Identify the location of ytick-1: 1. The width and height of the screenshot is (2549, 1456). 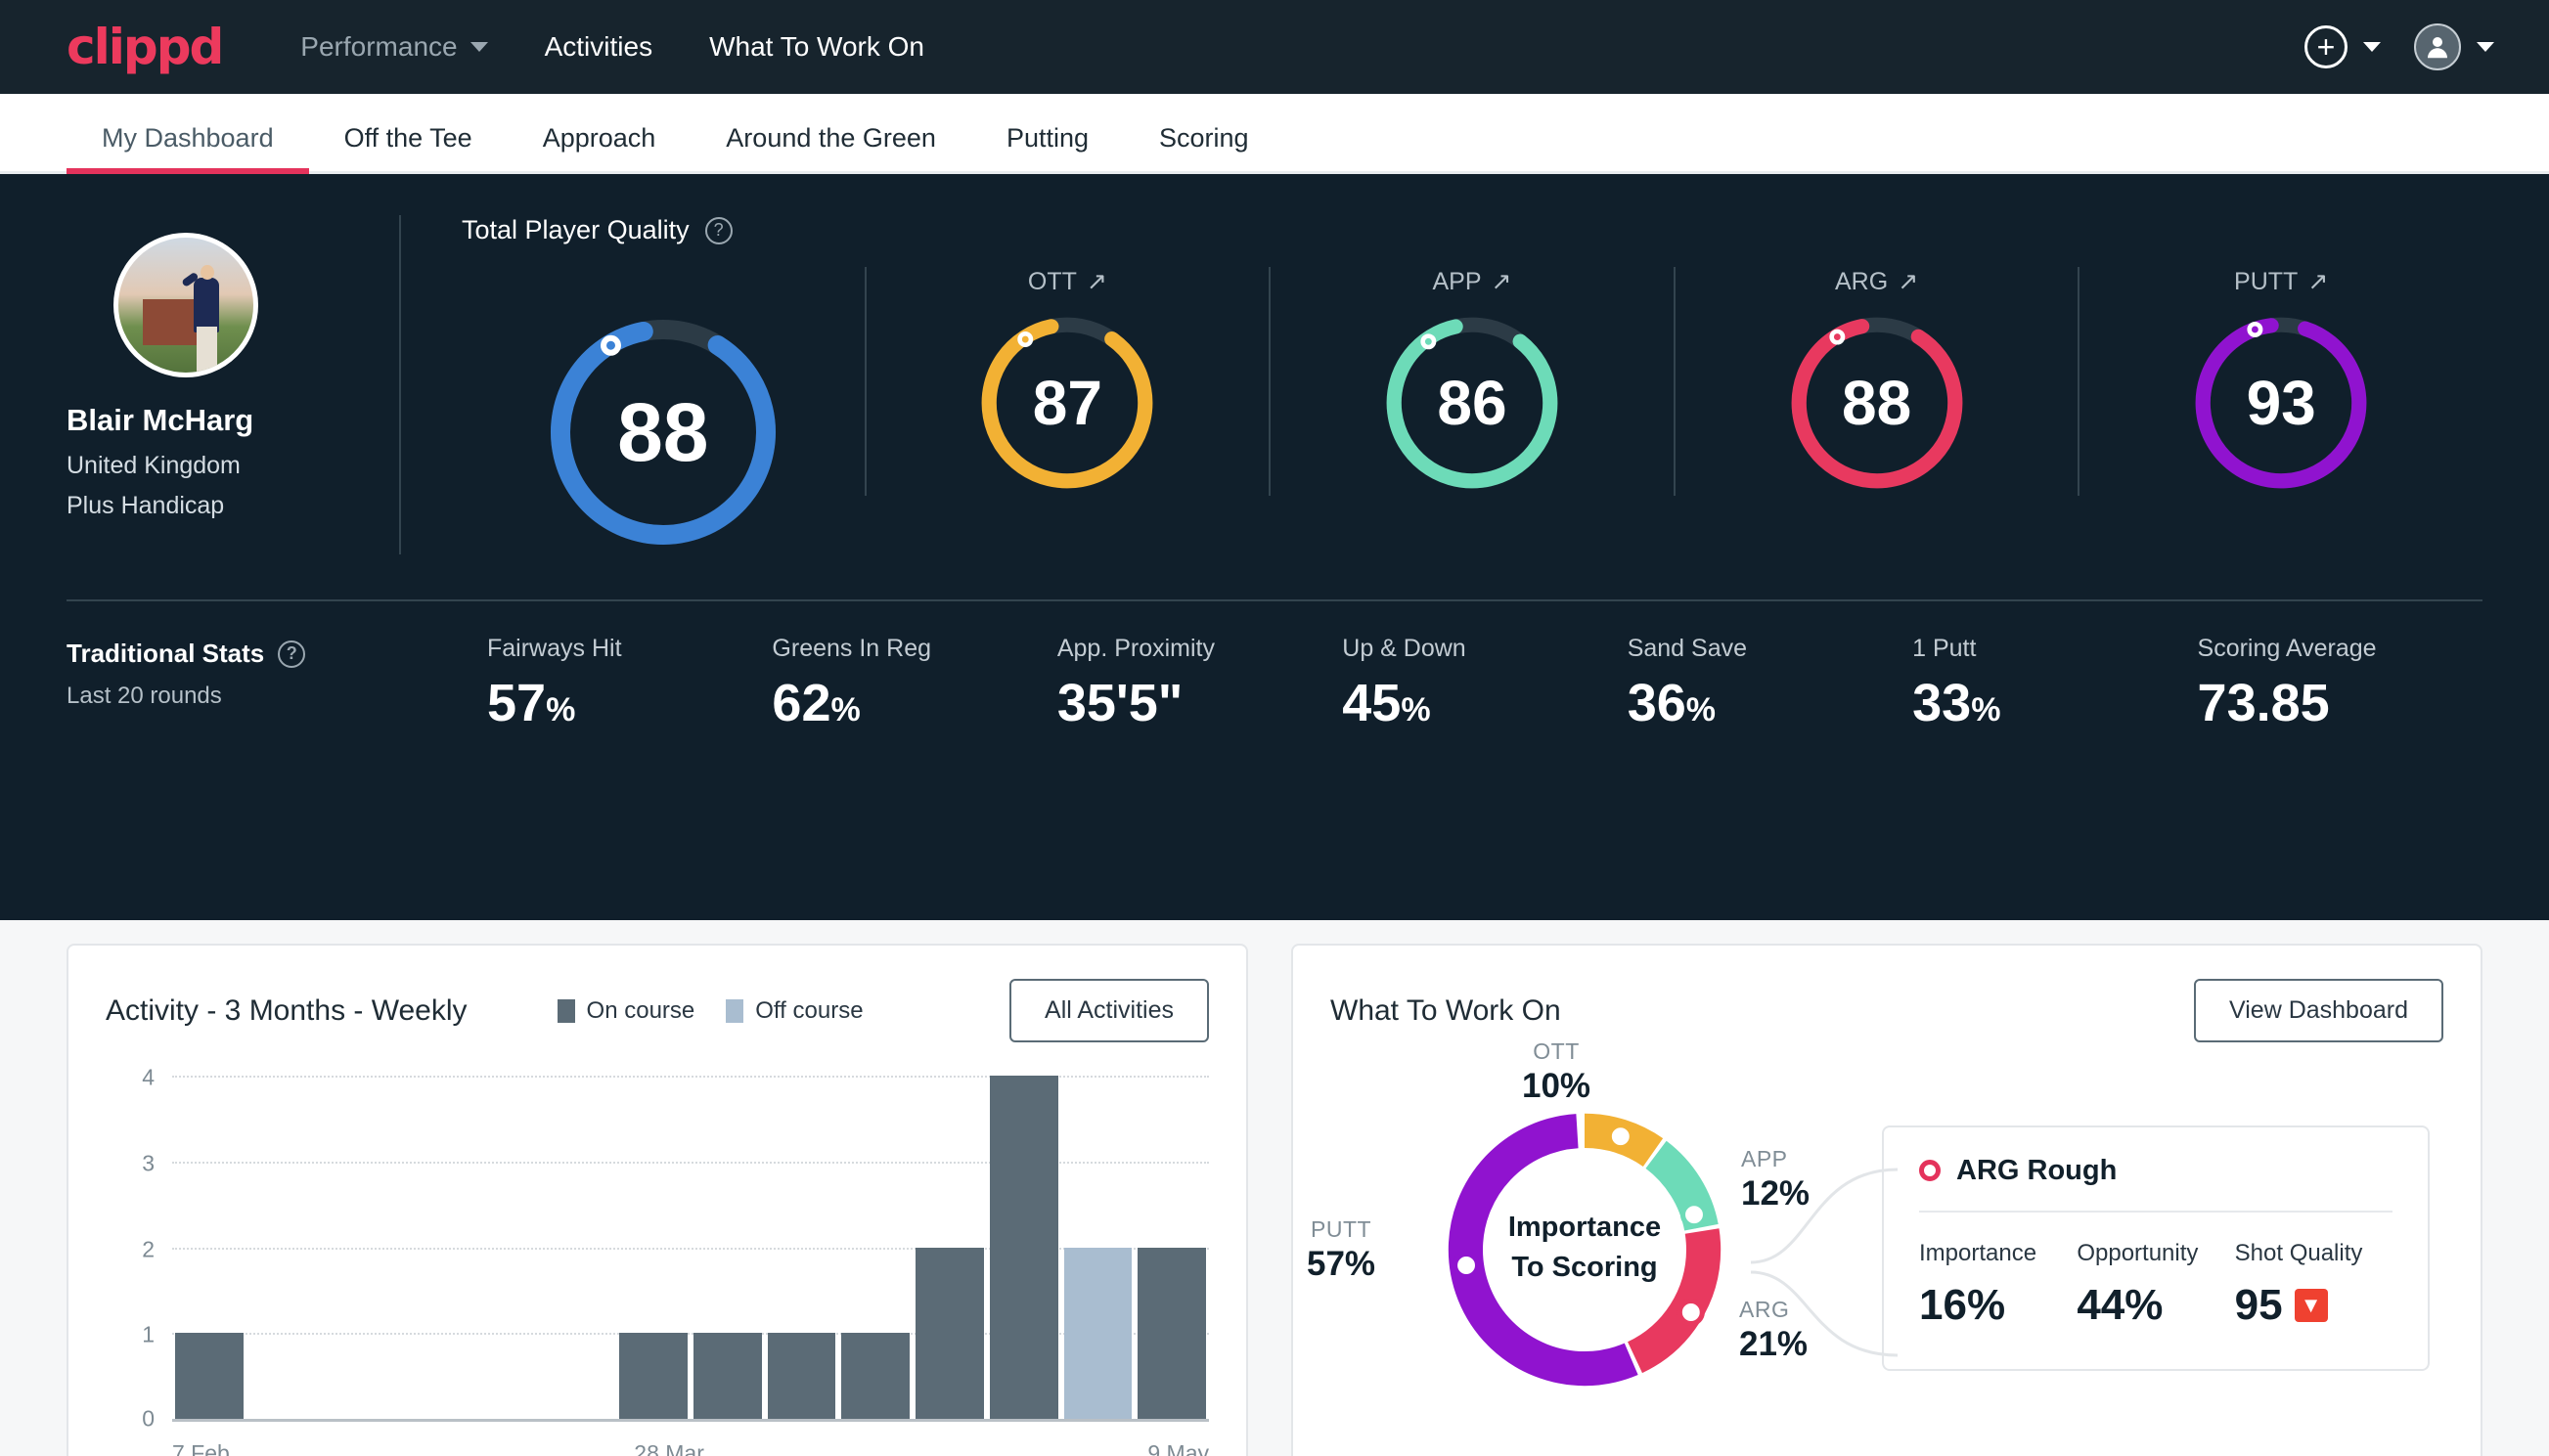
(149, 1334).